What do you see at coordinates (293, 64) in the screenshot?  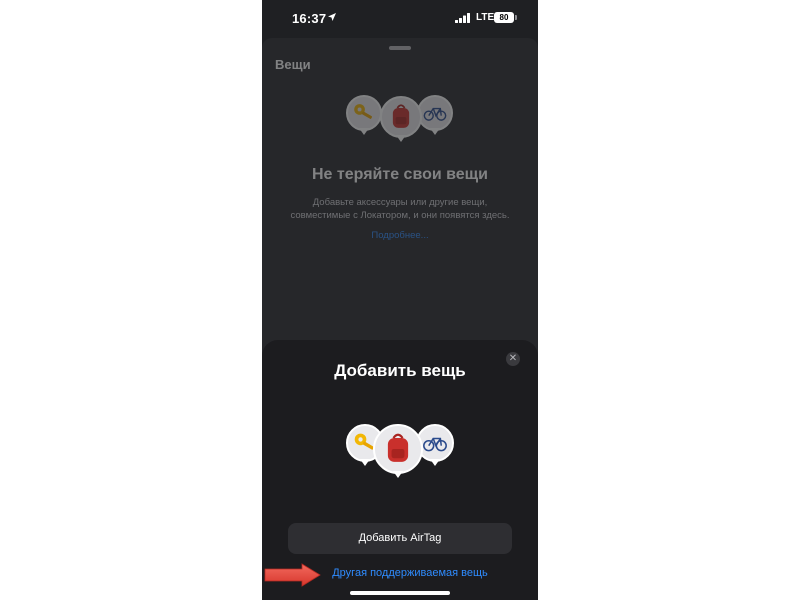 I see `items-section-title: Вещи` at bounding box center [293, 64].